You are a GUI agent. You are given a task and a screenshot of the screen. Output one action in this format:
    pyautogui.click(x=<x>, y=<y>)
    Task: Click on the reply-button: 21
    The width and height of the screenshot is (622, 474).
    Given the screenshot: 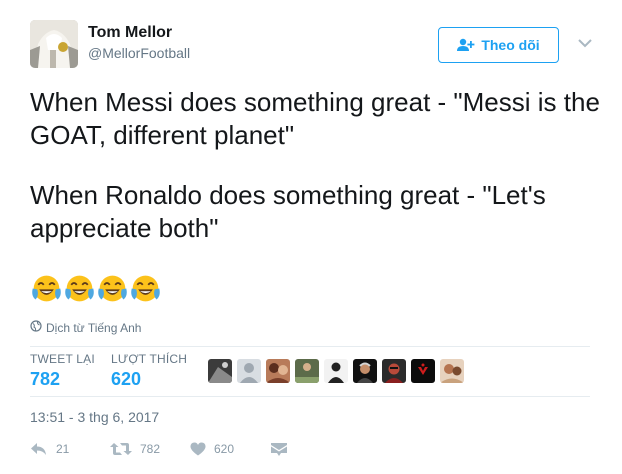 What is the action you would take?
    pyautogui.click(x=70, y=449)
    